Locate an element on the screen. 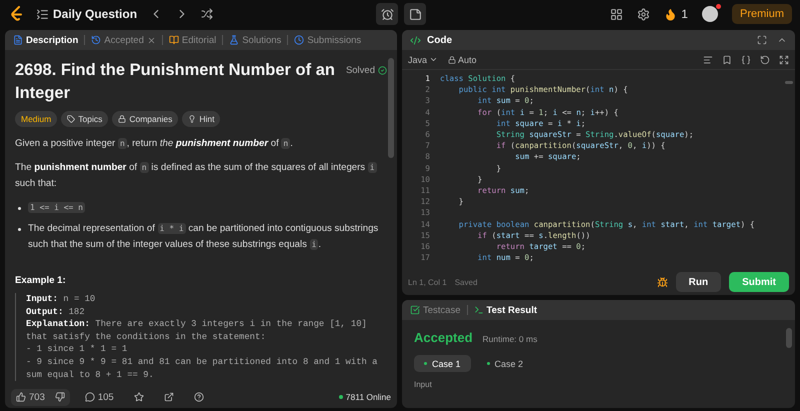 This screenshot has width=800, height=411. example-title: Example 1: is located at coordinates (41, 280).